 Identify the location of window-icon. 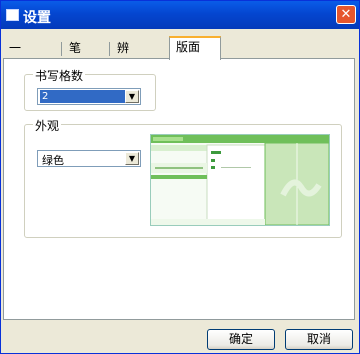
(12, 15).